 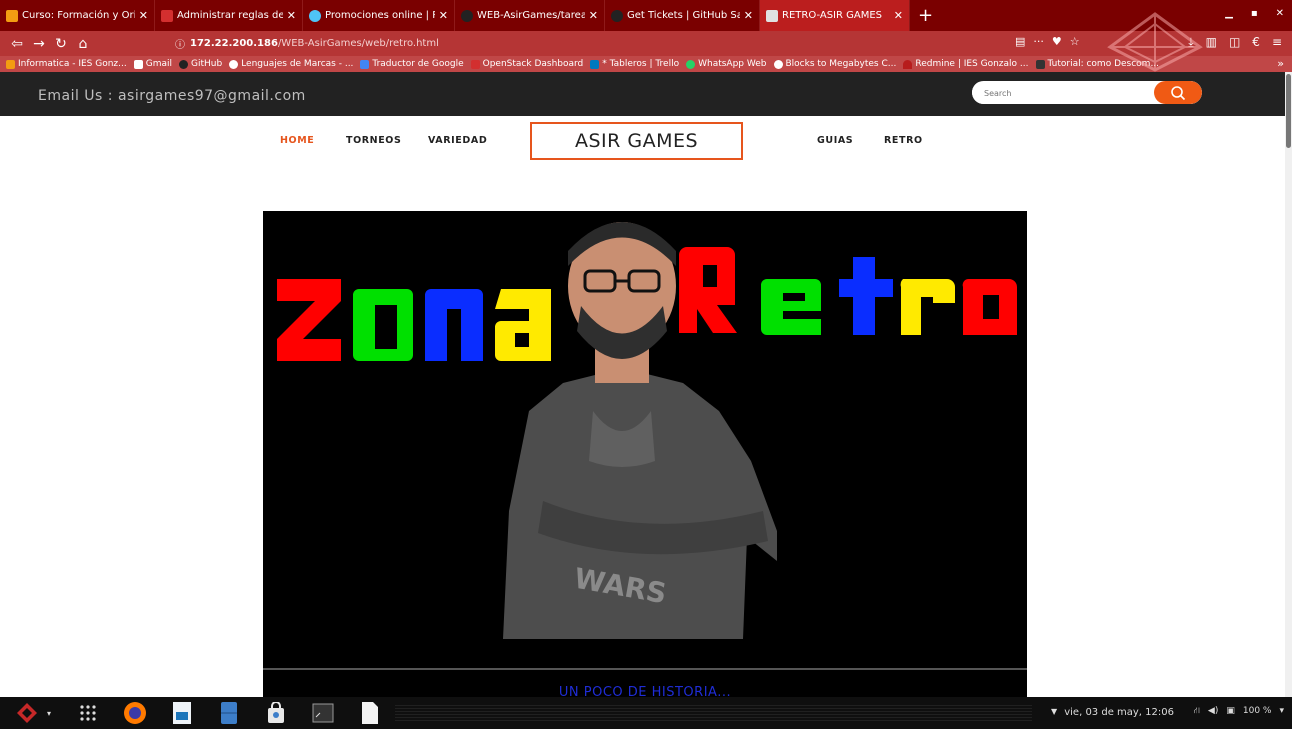 What do you see at coordinates (832, 15) in the screenshot?
I see `tab-label: RETRO-ASIR GAMES` at bounding box center [832, 15].